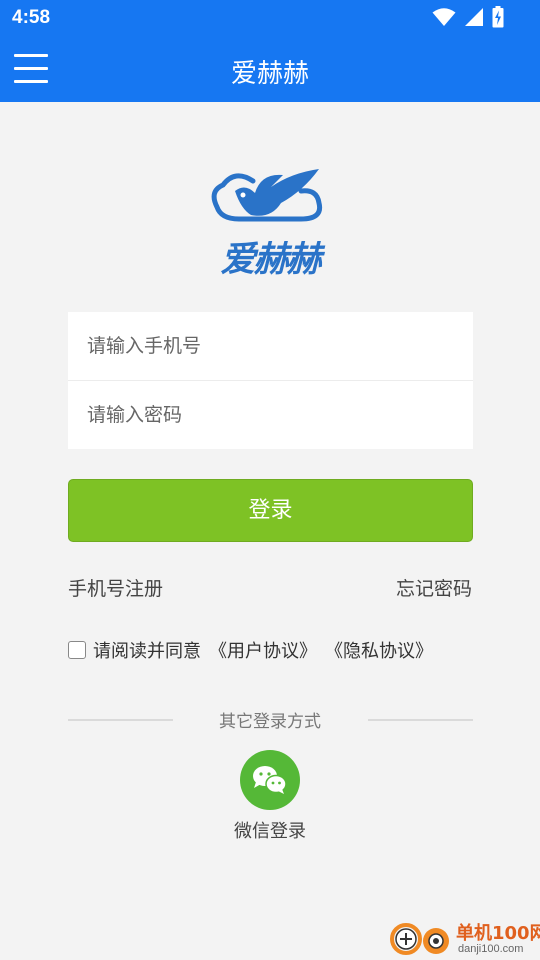  I want to click on watermark-url: danji100.com, so click(491, 949).